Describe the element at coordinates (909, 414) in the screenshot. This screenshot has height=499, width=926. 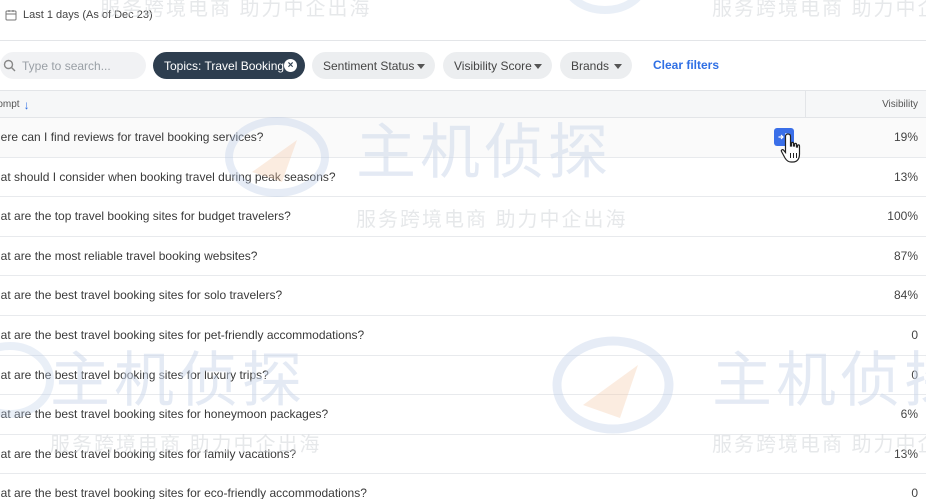
I see `visibility-cell: 6%` at that location.